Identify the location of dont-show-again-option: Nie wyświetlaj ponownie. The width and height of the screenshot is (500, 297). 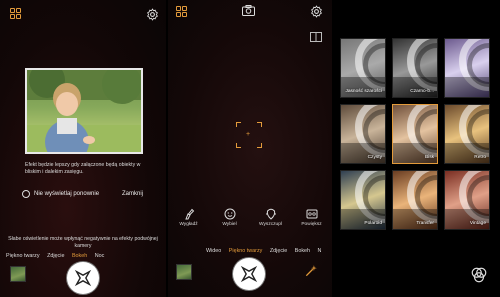
(60, 194).